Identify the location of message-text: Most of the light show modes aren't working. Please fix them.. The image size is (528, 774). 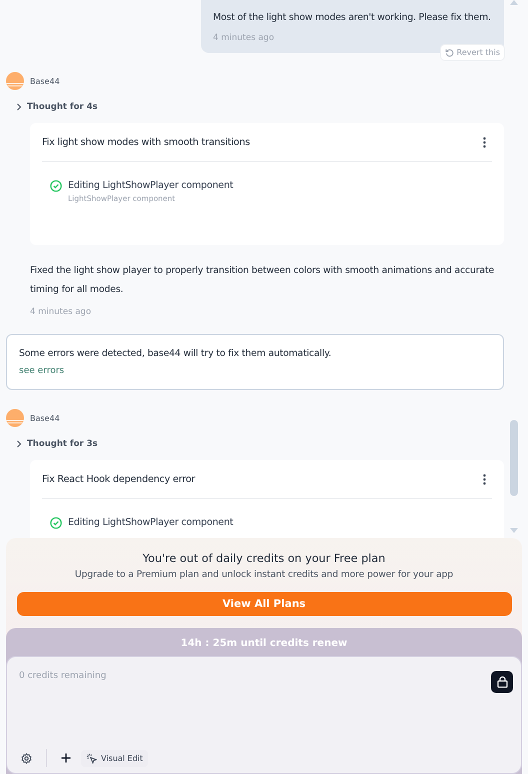
(352, 17).